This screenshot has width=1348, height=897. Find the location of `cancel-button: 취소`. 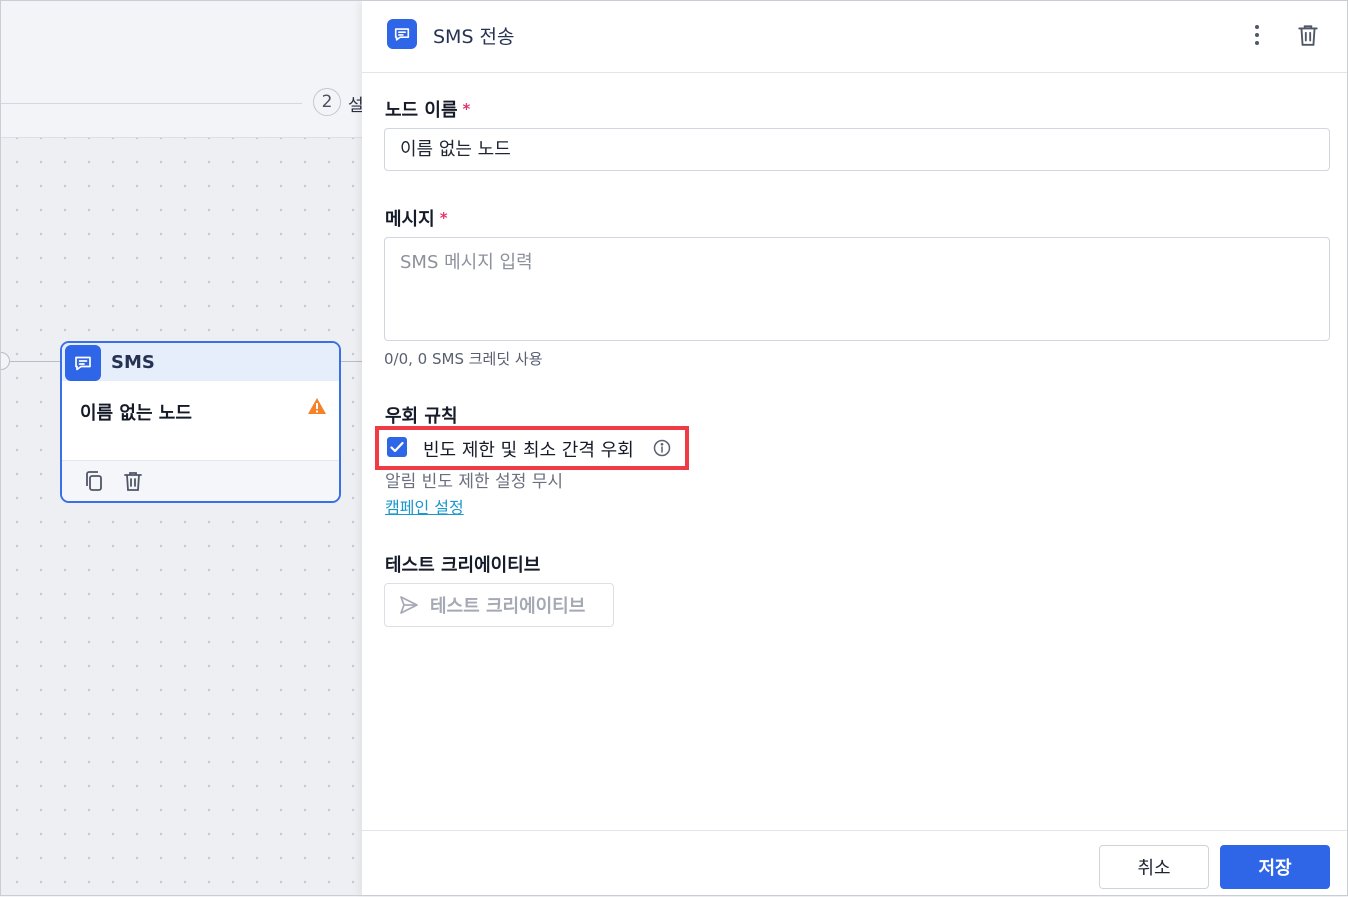

cancel-button: 취소 is located at coordinates (1154, 867).